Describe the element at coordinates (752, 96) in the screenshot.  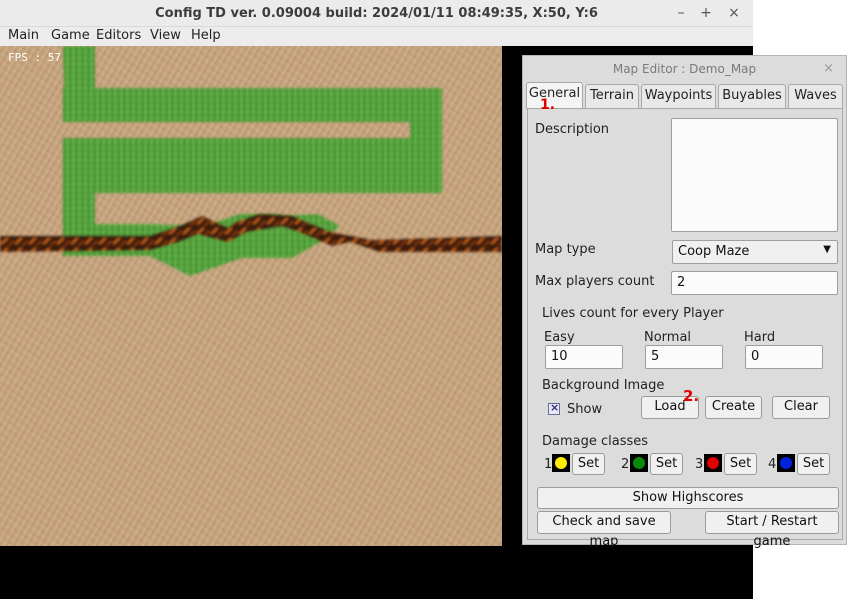
I see `tab-buyables: Buyables` at that location.